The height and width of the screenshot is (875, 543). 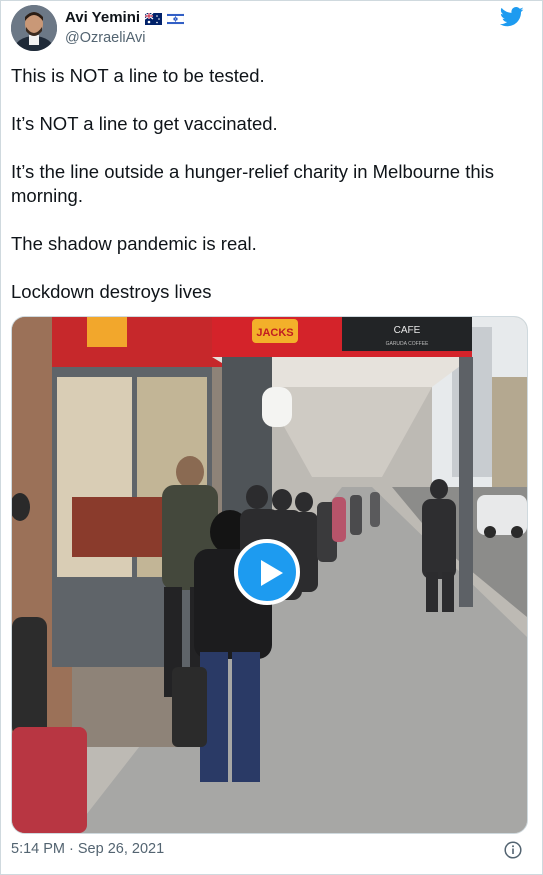 What do you see at coordinates (138, 75) in the screenshot?
I see `tweet-paragraph: This is NOT a line to be tested.` at bounding box center [138, 75].